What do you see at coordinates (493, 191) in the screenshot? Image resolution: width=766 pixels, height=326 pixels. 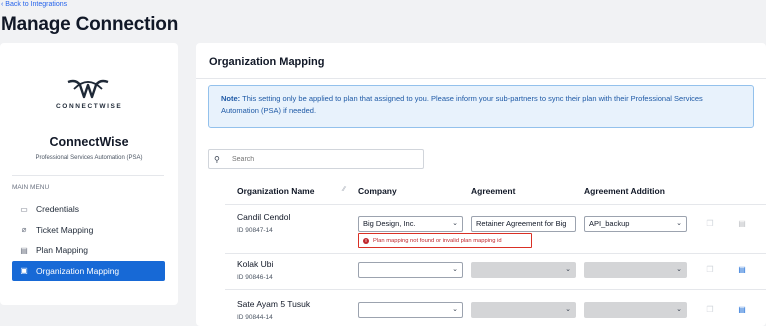 I see `column-header-agreement: Agreement` at bounding box center [493, 191].